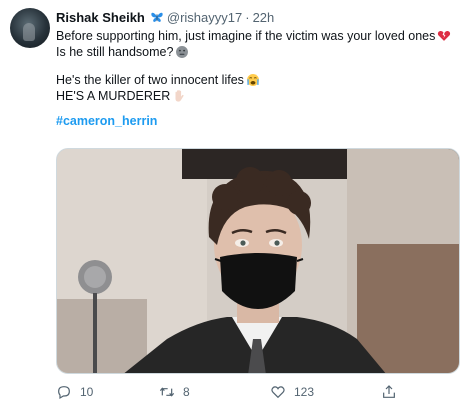  I want to click on tweet-header: Rishak Sheikh @rishayyy17 · 22h, so click(259, 17).